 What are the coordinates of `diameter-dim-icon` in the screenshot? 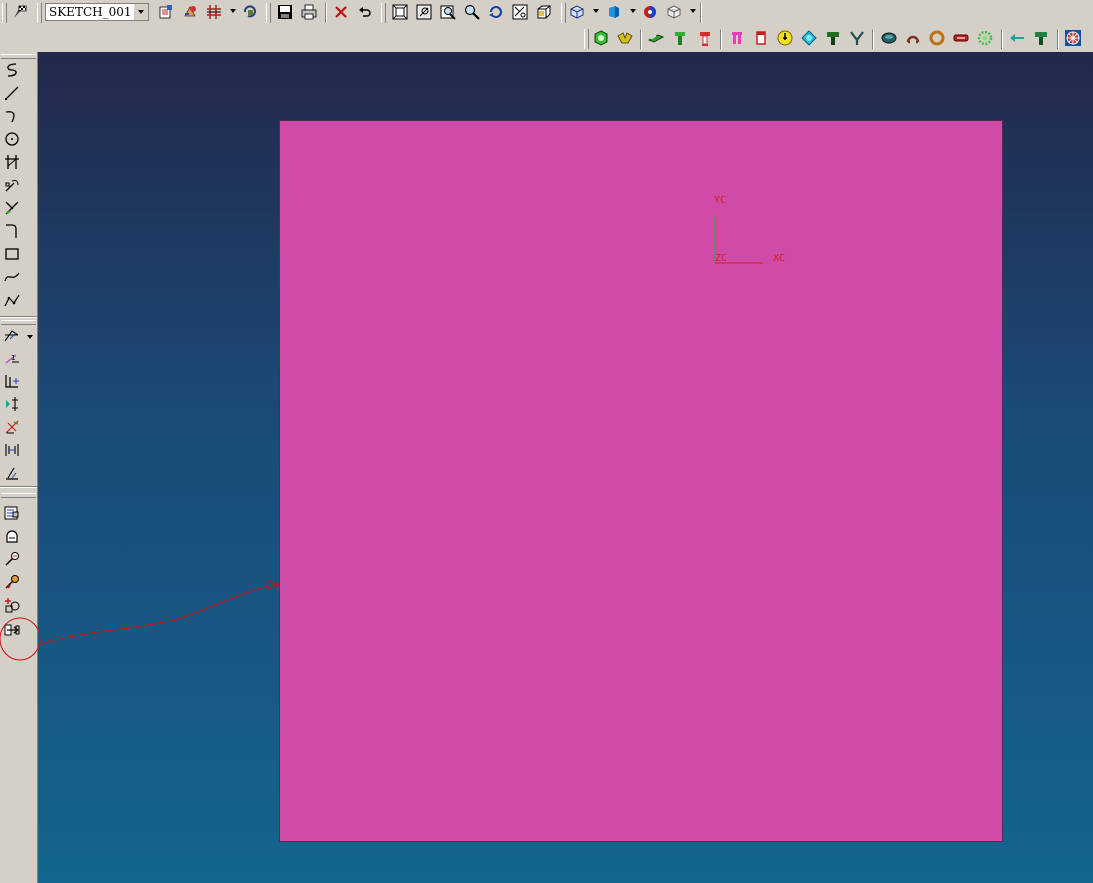 It's located at (12, 450).